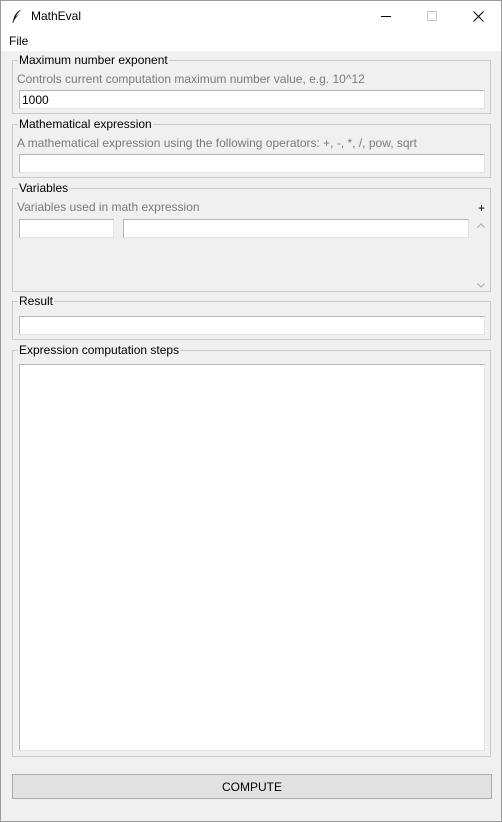  Describe the element at coordinates (66, 228) in the screenshot. I see `variable-name-input` at that location.